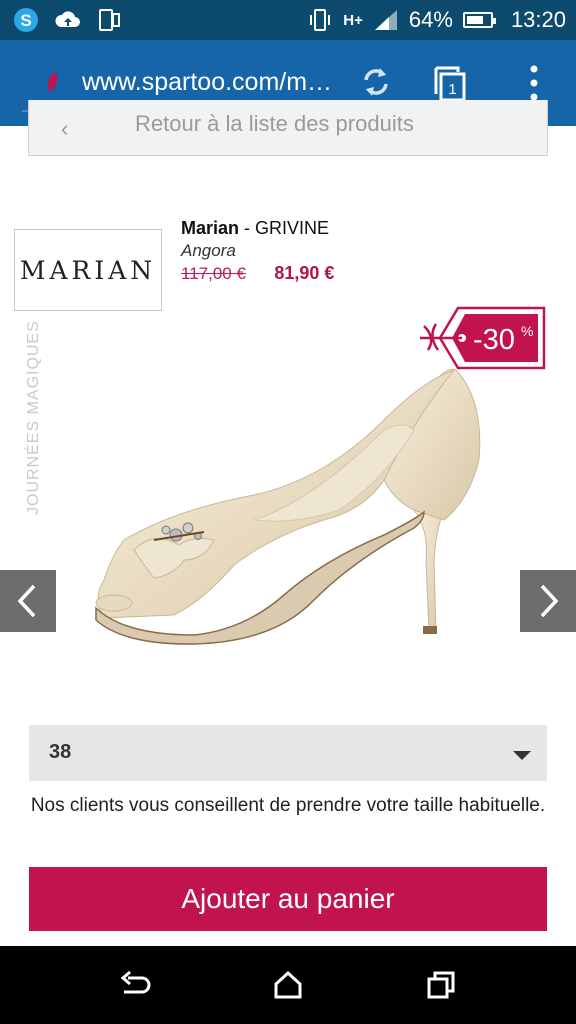 The height and width of the screenshot is (1024, 576). What do you see at coordinates (60, 752) in the screenshot?
I see `size-select-value: 38` at bounding box center [60, 752].